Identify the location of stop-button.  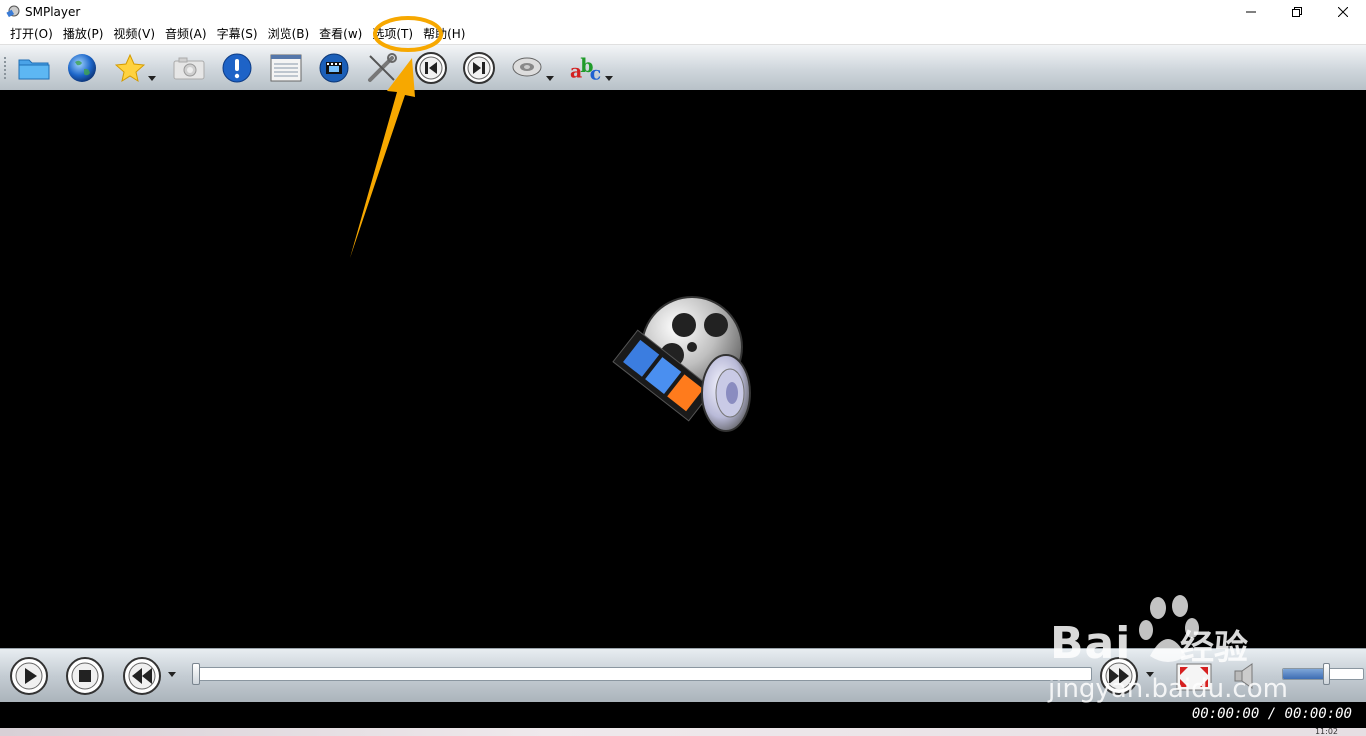
(85, 676).